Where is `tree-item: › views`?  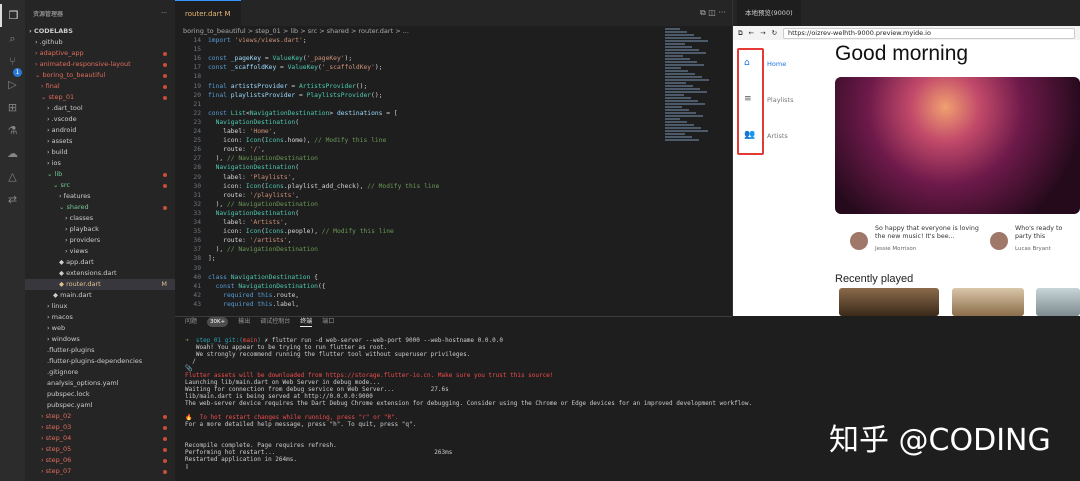 tree-item: › views is located at coordinates (100, 251).